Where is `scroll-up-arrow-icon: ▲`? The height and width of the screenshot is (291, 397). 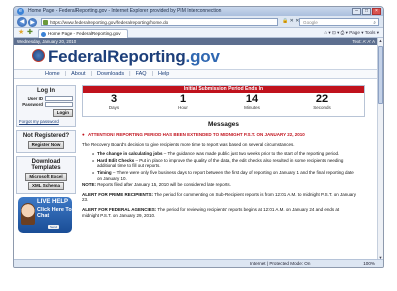
scroll-up-arrow-icon: ▲ is located at coordinates (380, 41).